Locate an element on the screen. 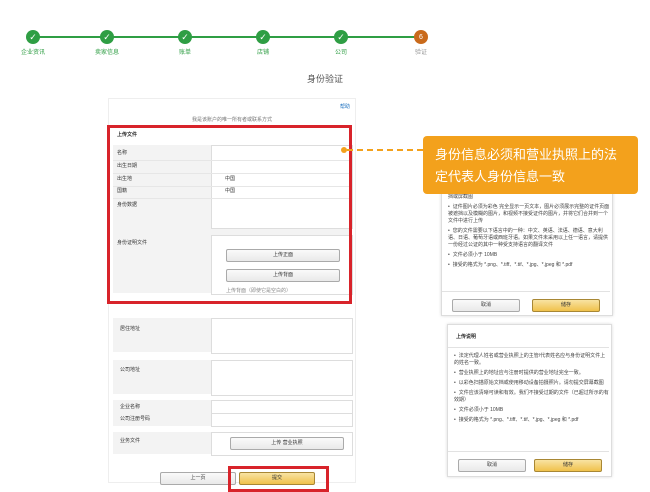  company-reg-label: 公司注册号码 is located at coordinates (135, 419).